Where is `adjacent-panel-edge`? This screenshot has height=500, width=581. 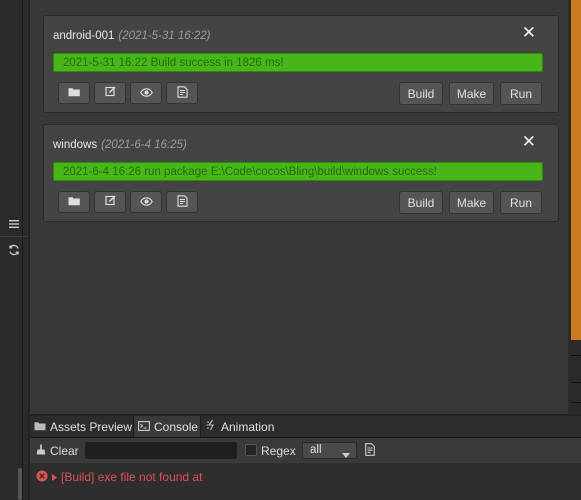 adjacent-panel-edge is located at coordinates (574, 207).